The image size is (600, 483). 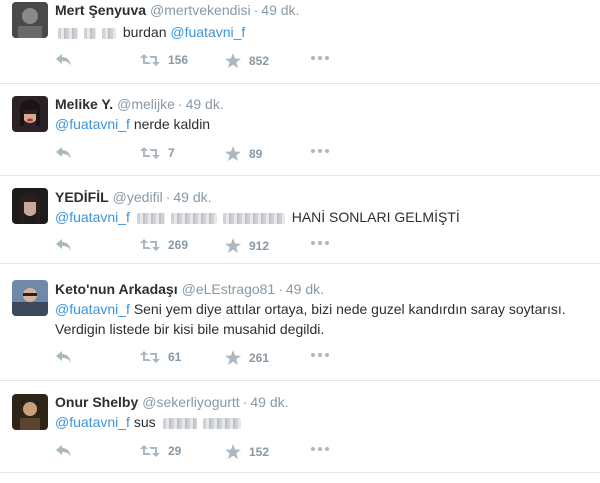 What do you see at coordinates (205, 360) in the screenshot?
I see `tweet-actions: 61 261` at bounding box center [205, 360].